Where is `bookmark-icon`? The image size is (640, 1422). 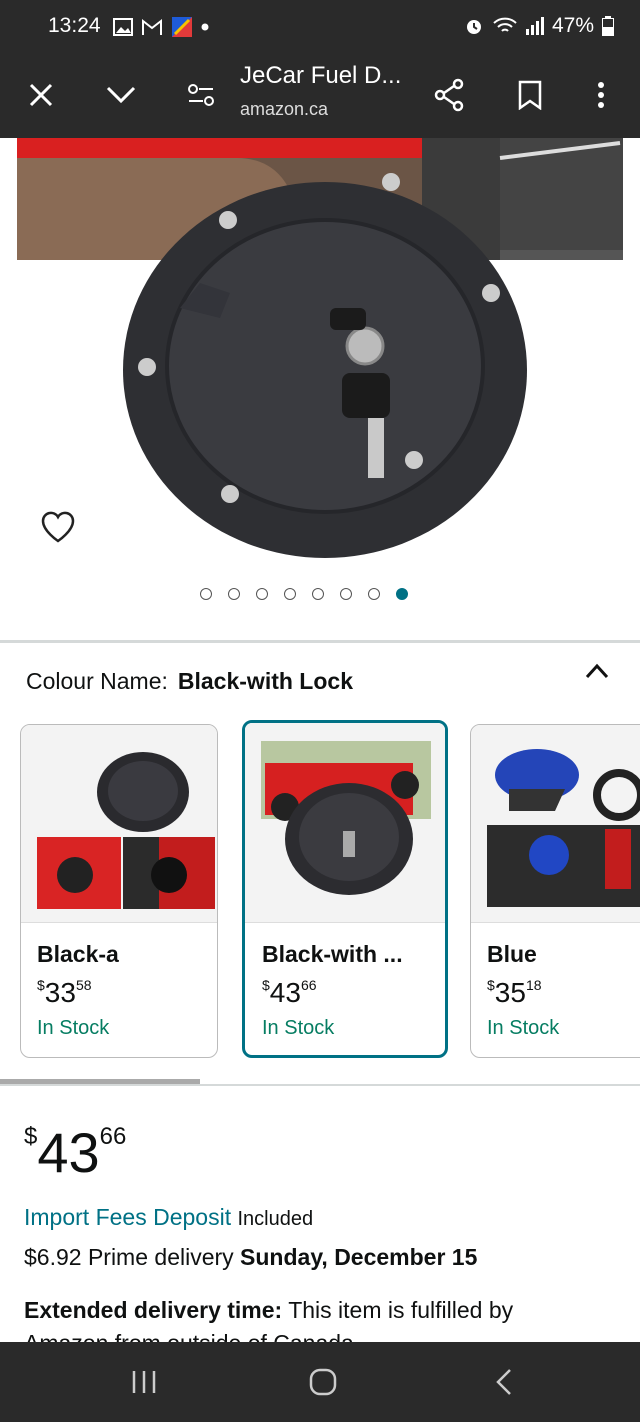 bookmark-icon is located at coordinates (530, 95).